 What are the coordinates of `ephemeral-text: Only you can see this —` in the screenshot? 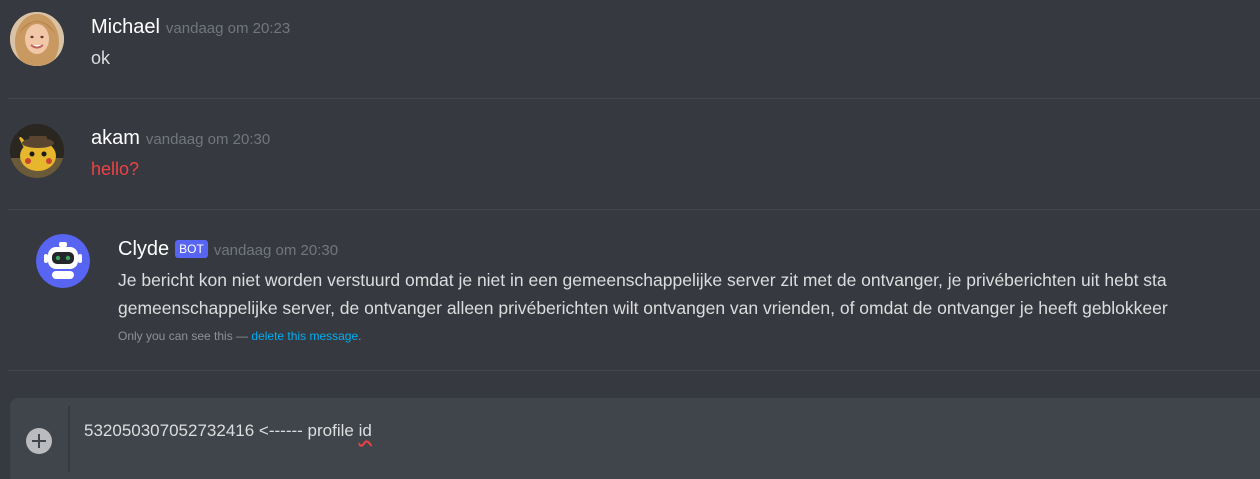 It's located at (185, 336).